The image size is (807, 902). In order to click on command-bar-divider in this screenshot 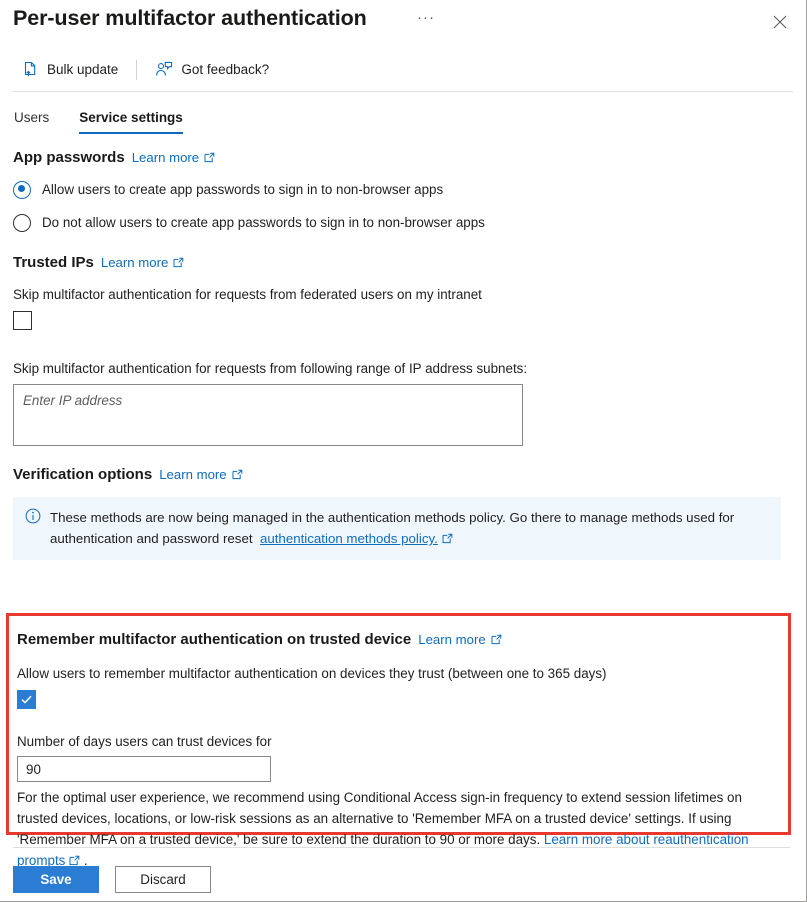, I will do `click(137, 69)`.